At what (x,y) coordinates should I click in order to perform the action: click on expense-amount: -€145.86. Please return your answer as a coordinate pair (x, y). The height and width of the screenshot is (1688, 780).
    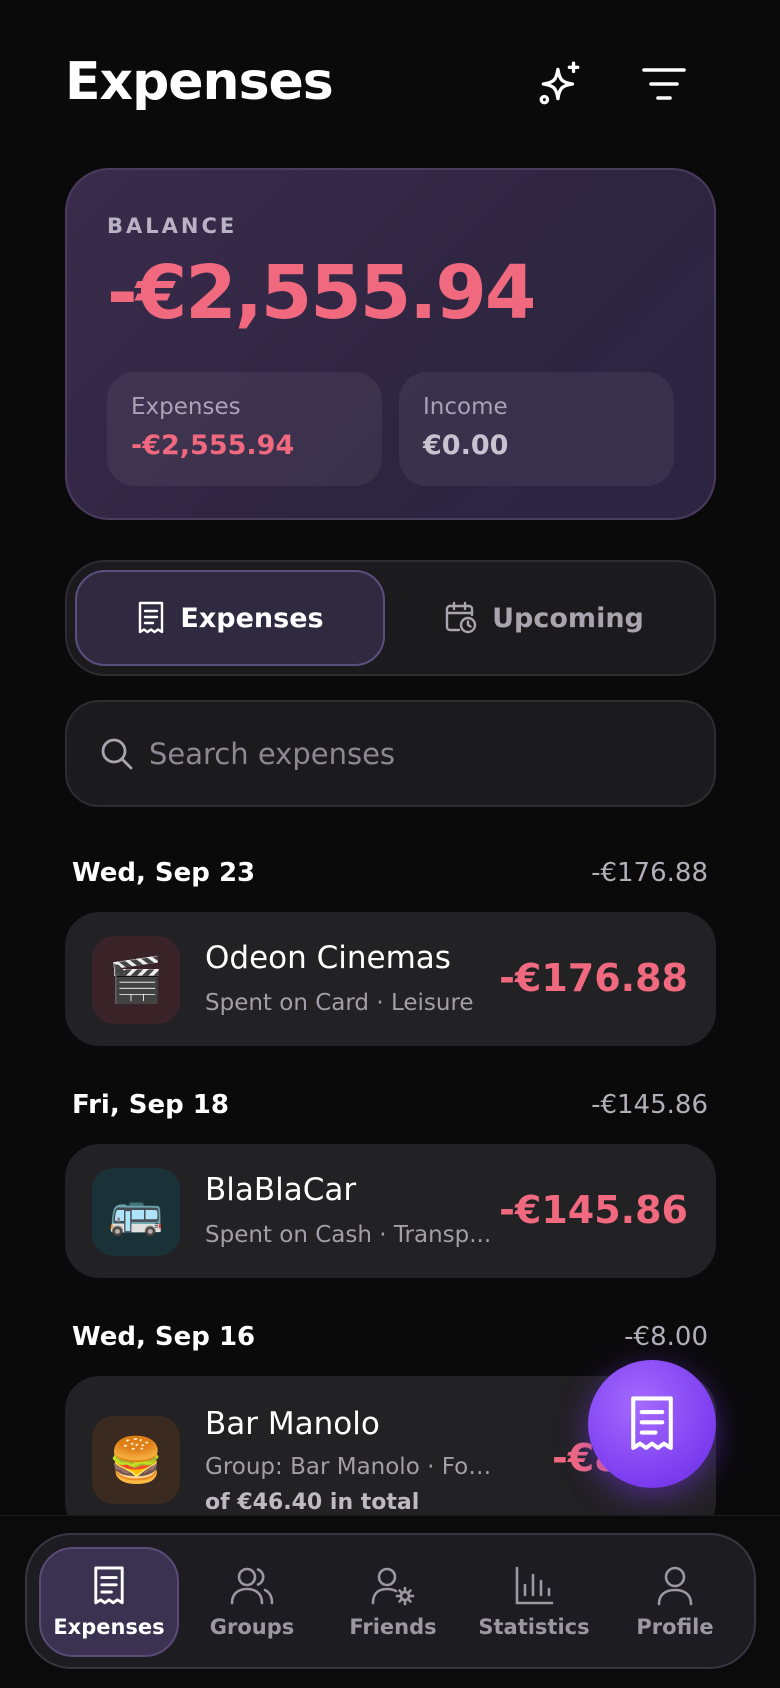
    Looking at the image, I should click on (593, 1210).